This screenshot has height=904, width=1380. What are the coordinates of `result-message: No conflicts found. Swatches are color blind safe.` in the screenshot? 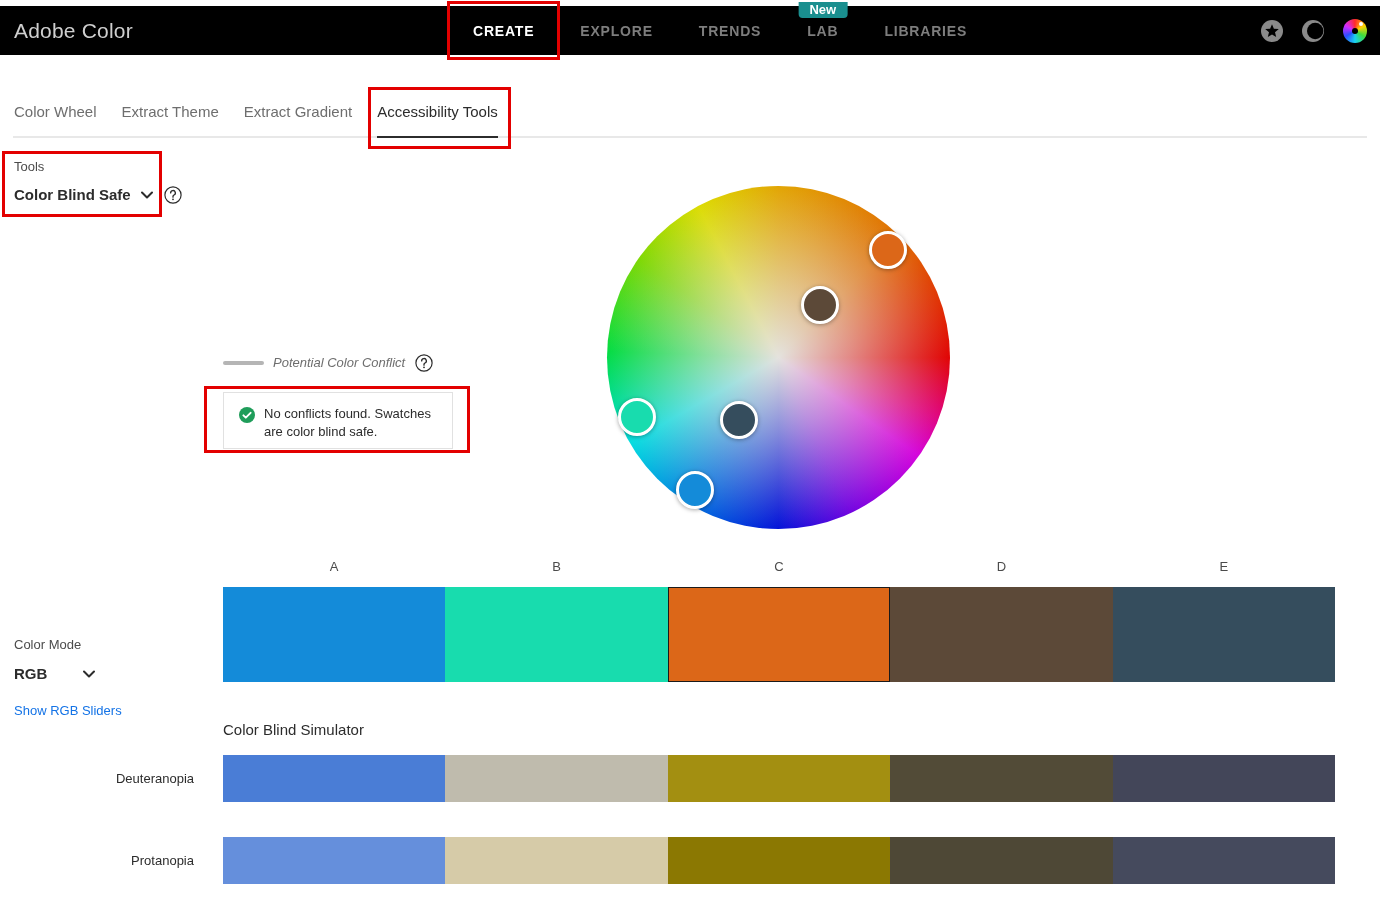 It's located at (348, 423).